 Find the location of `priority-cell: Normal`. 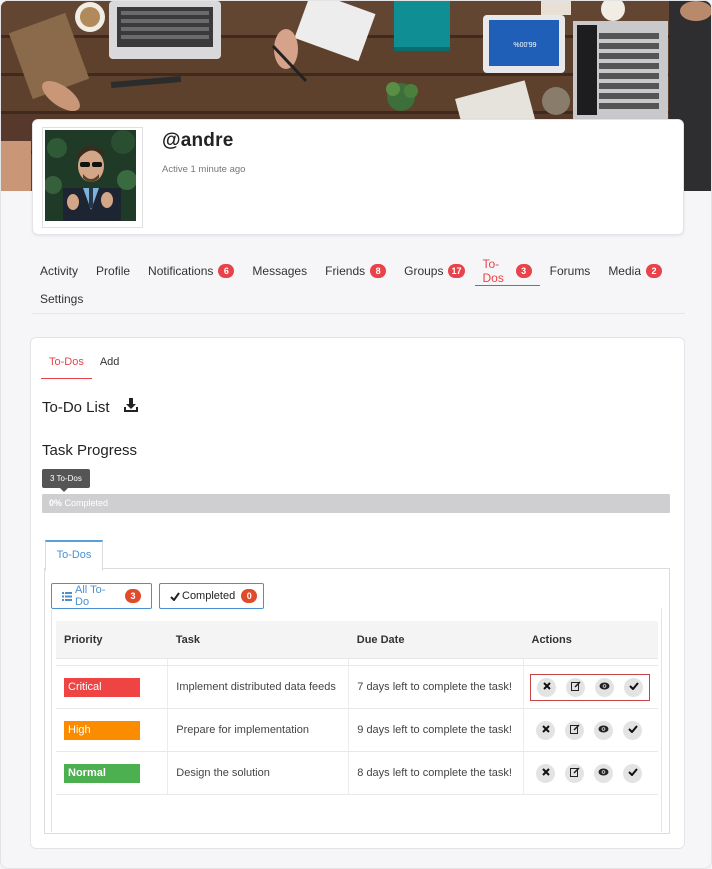

priority-cell: Normal is located at coordinates (112, 773).